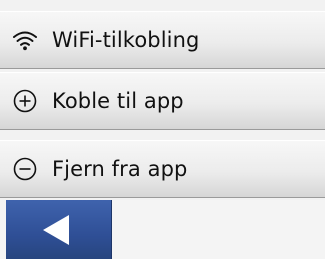 This screenshot has width=325, height=259. What do you see at coordinates (55, 229) in the screenshot?
I see `back-arrow-icon` at bounding box center [55, 229].